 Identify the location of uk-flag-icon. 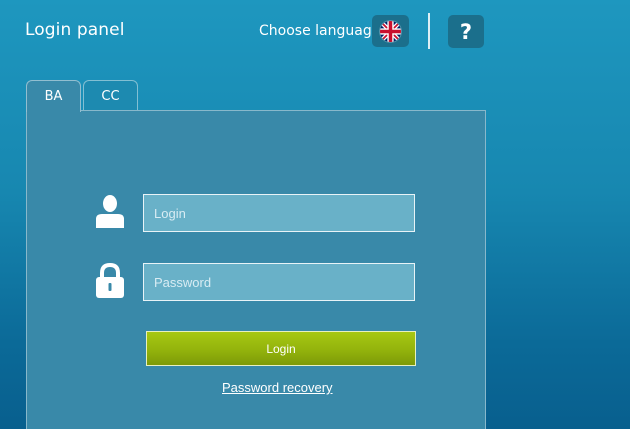
(390, 31).